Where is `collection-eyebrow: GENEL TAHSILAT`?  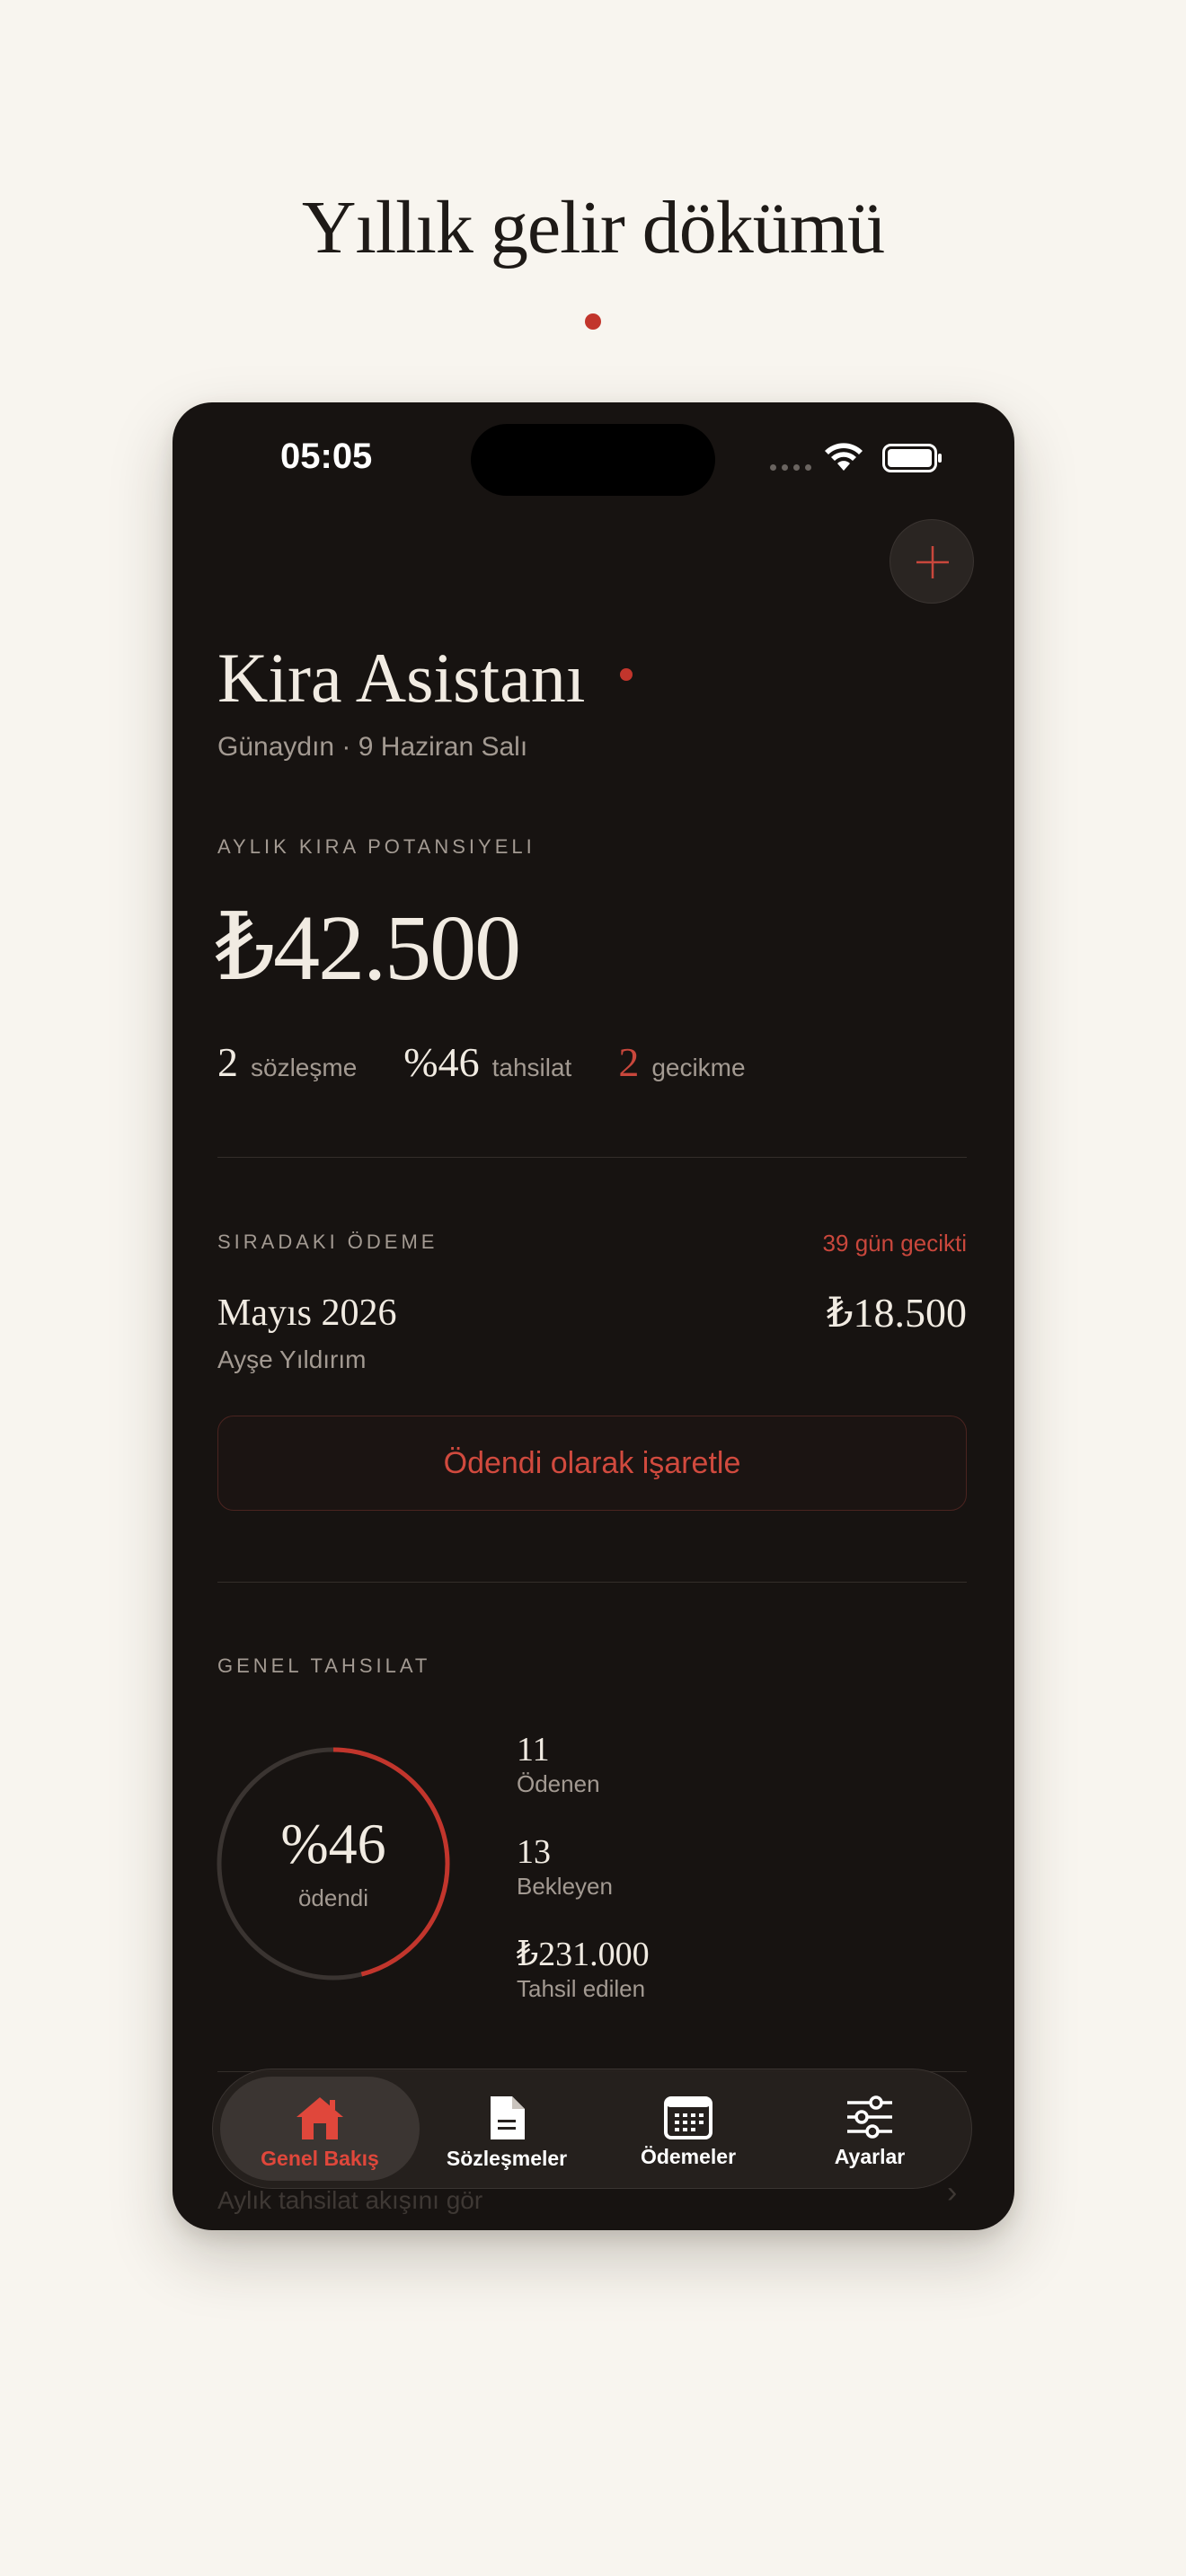
collection-eyebrow: GENEL TAHSILAT is located at coordinates (324, 1665).